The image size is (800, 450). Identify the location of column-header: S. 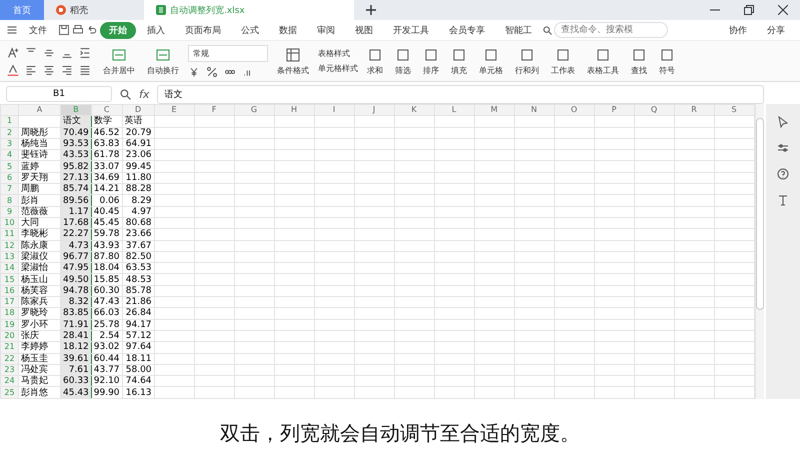
(734, 110).